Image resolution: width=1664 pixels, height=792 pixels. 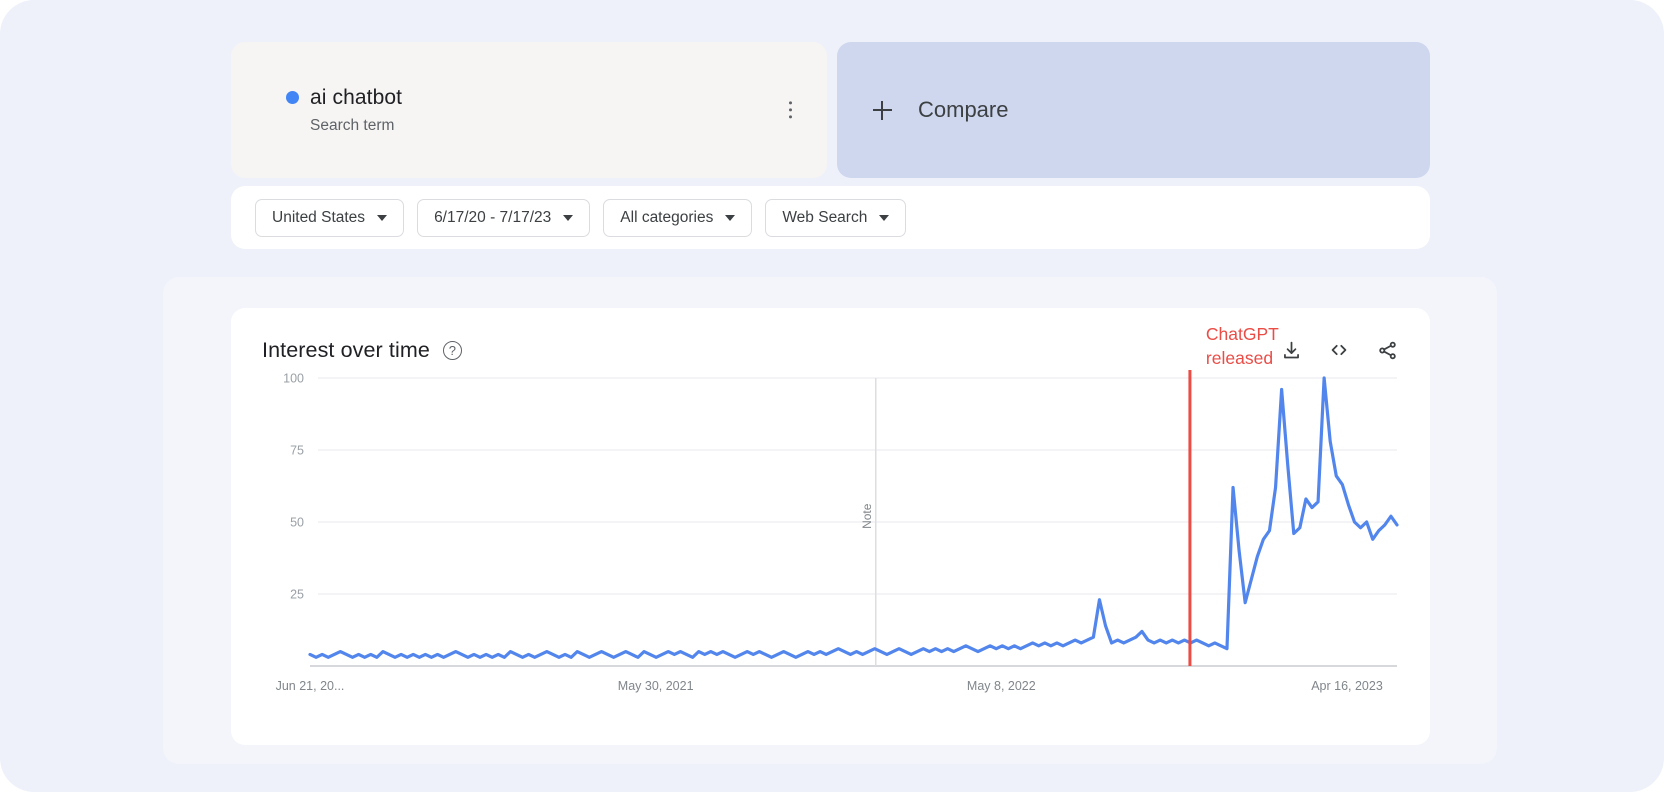 What do you see at coordinates (656, 686) in the screenshot?
I see `x-axis-tick-label: May 30, 2021` at bounding box center [656, 686].